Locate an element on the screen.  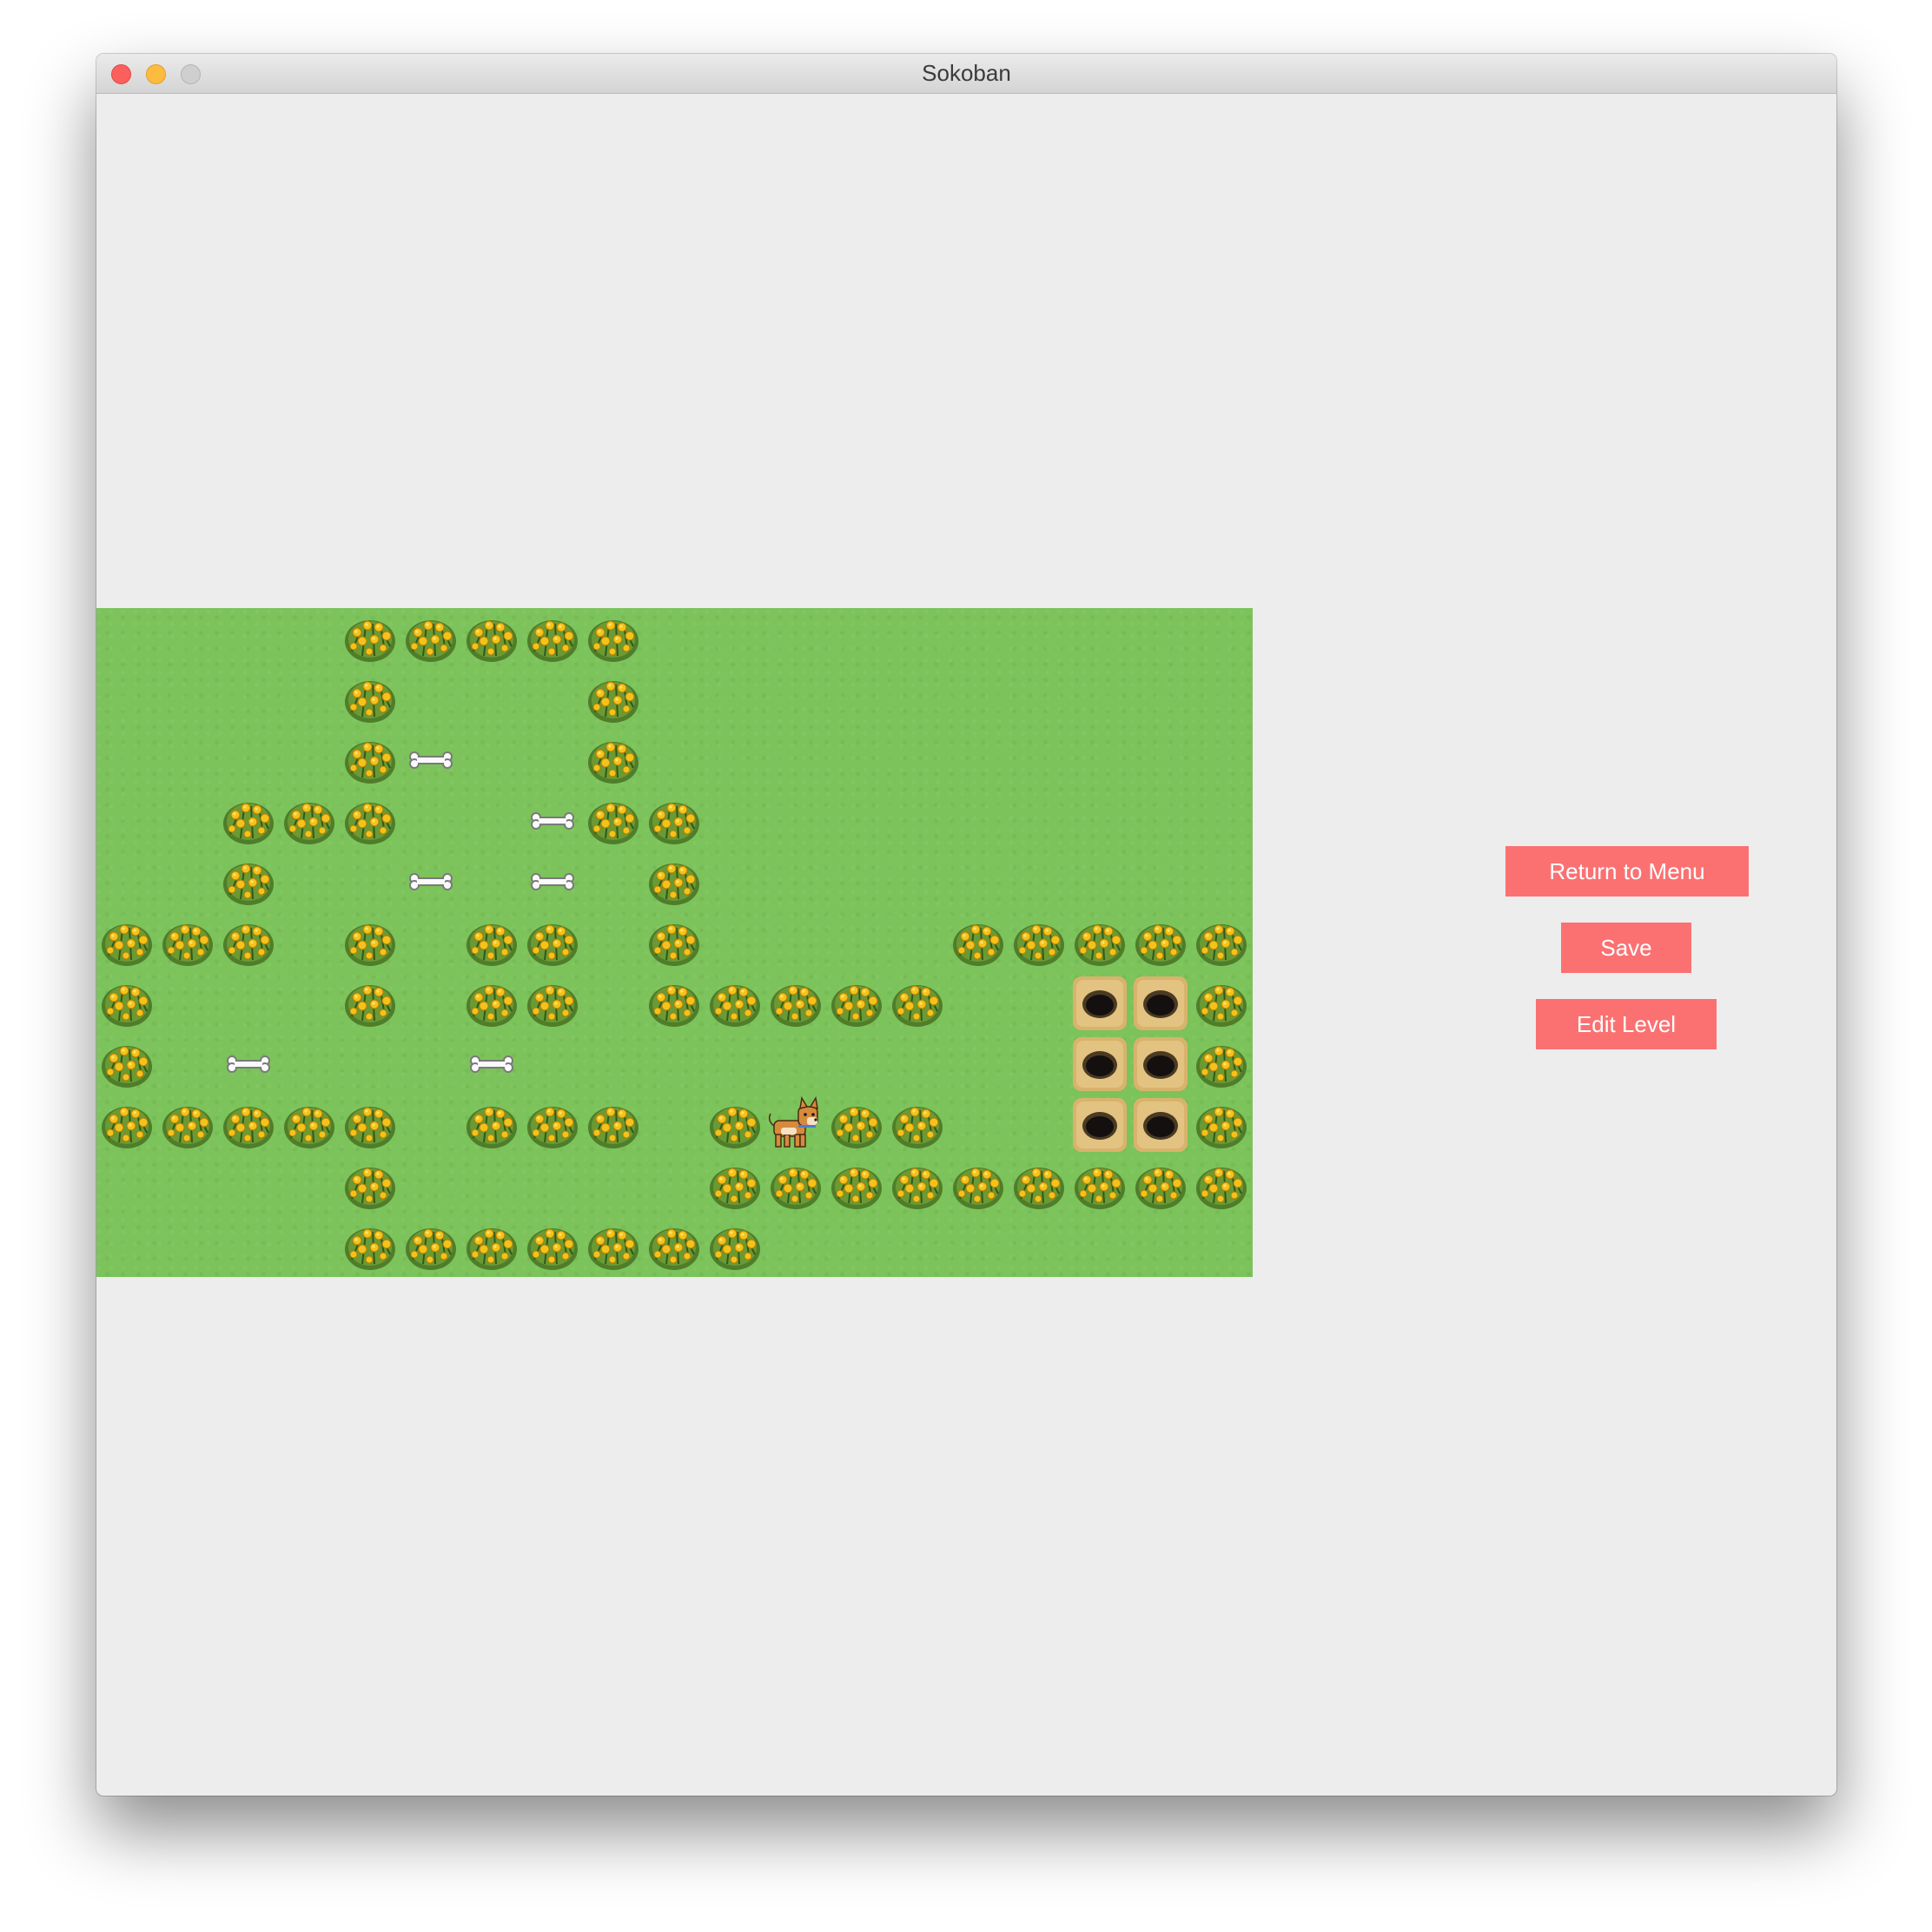
save-button: Save is located at coordinates (1626, 948).